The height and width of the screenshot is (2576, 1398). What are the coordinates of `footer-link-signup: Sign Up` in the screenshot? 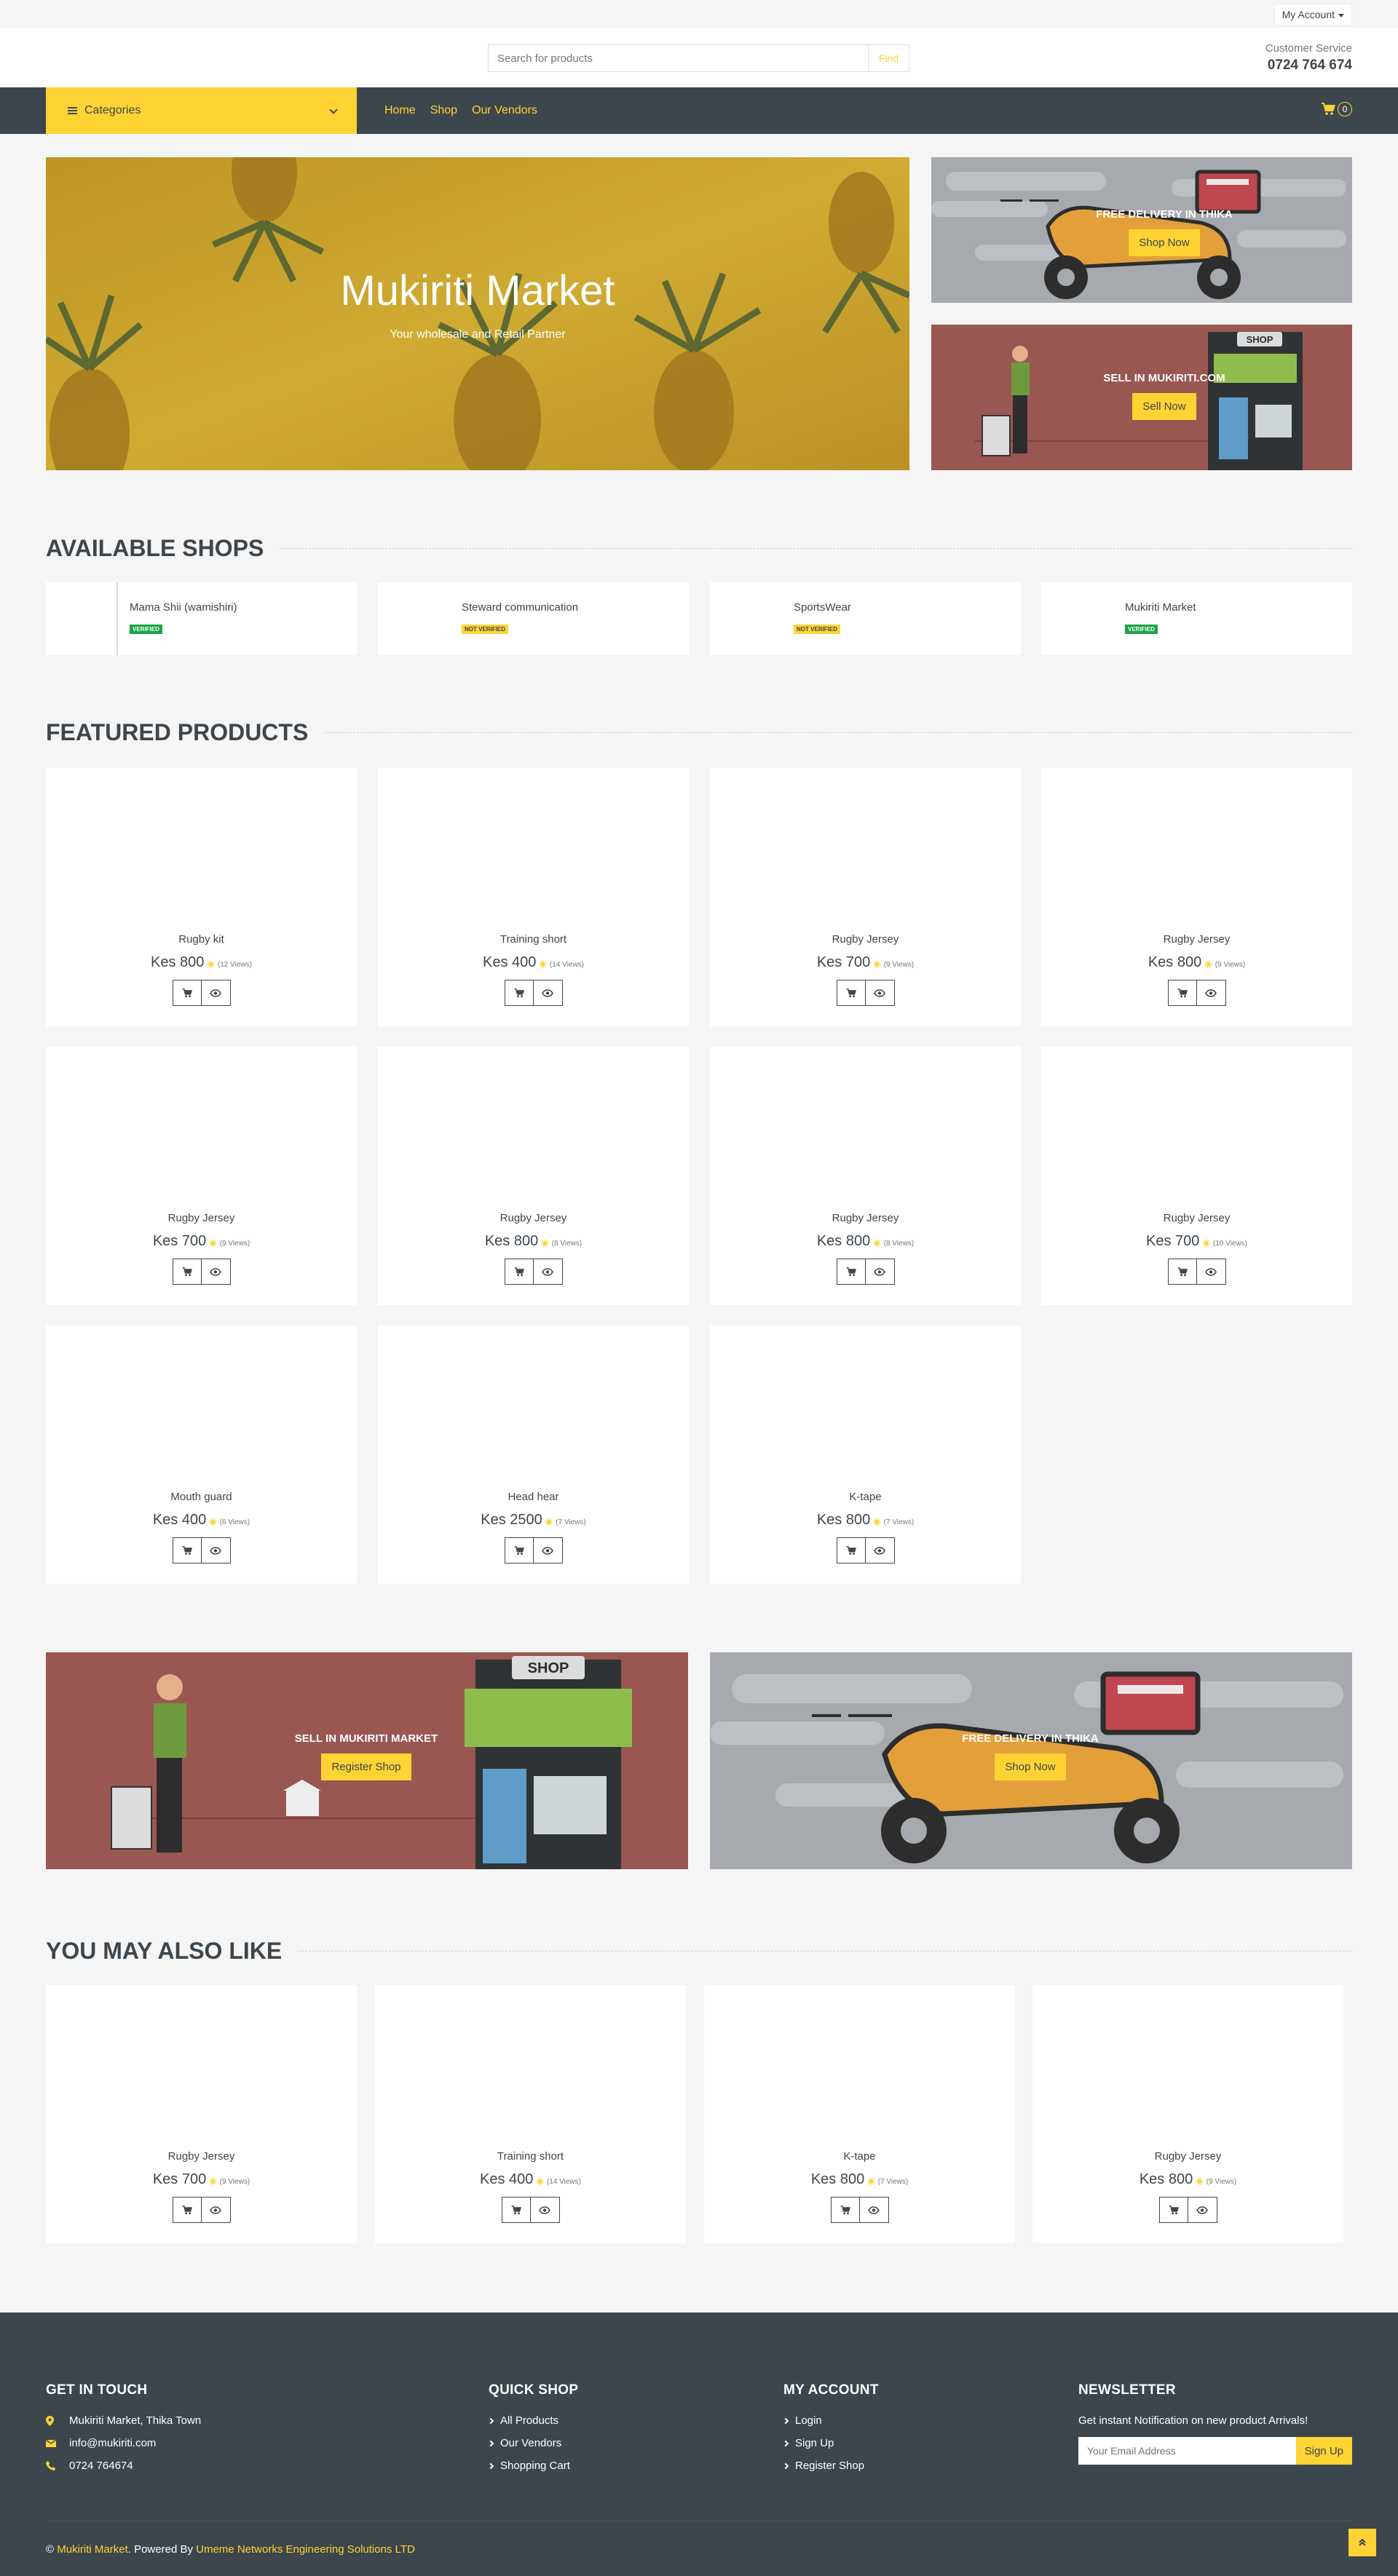 It's located at (830, 2443).